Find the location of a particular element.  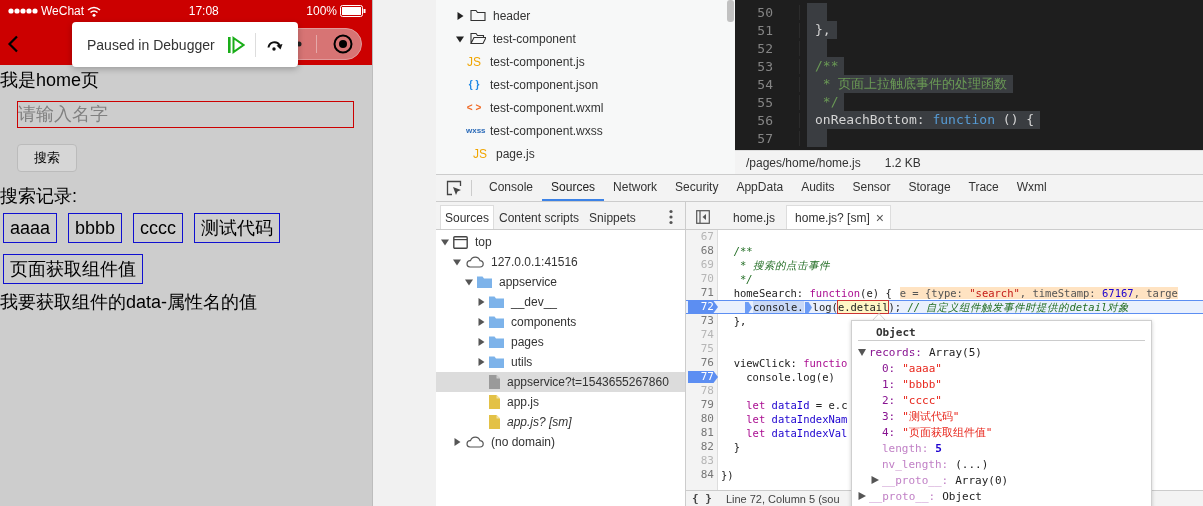

tree-item: appservice?t=1543655267860 is located at coordinates (588, 382).